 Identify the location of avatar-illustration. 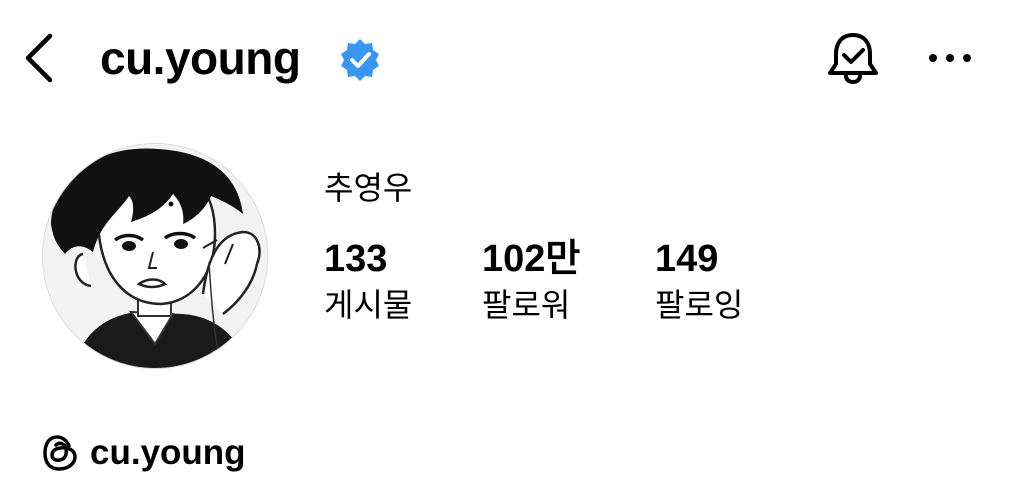
(155, 256).